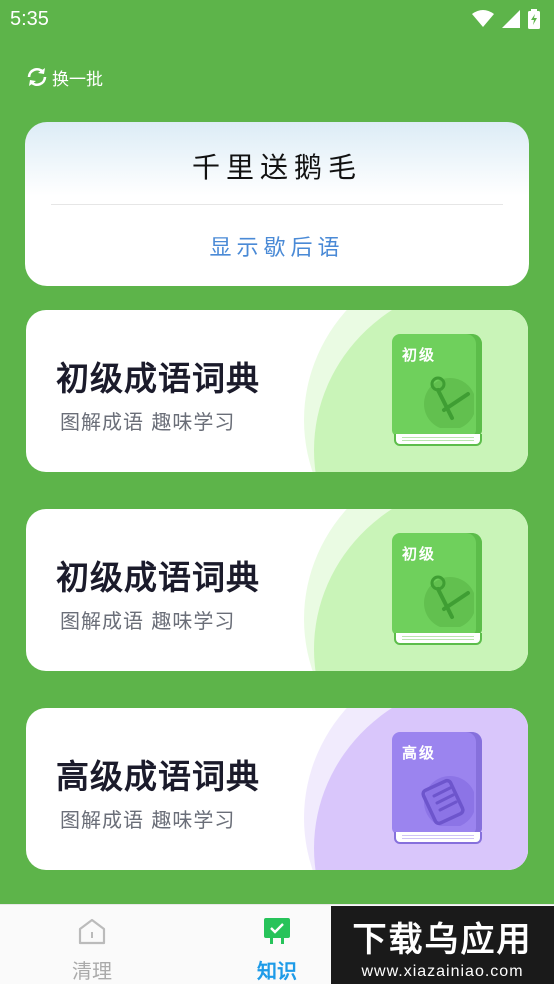  Describe the element at coordinates (77, 79) in the screenshot. I see `refresh-label: 换一批` at that location.